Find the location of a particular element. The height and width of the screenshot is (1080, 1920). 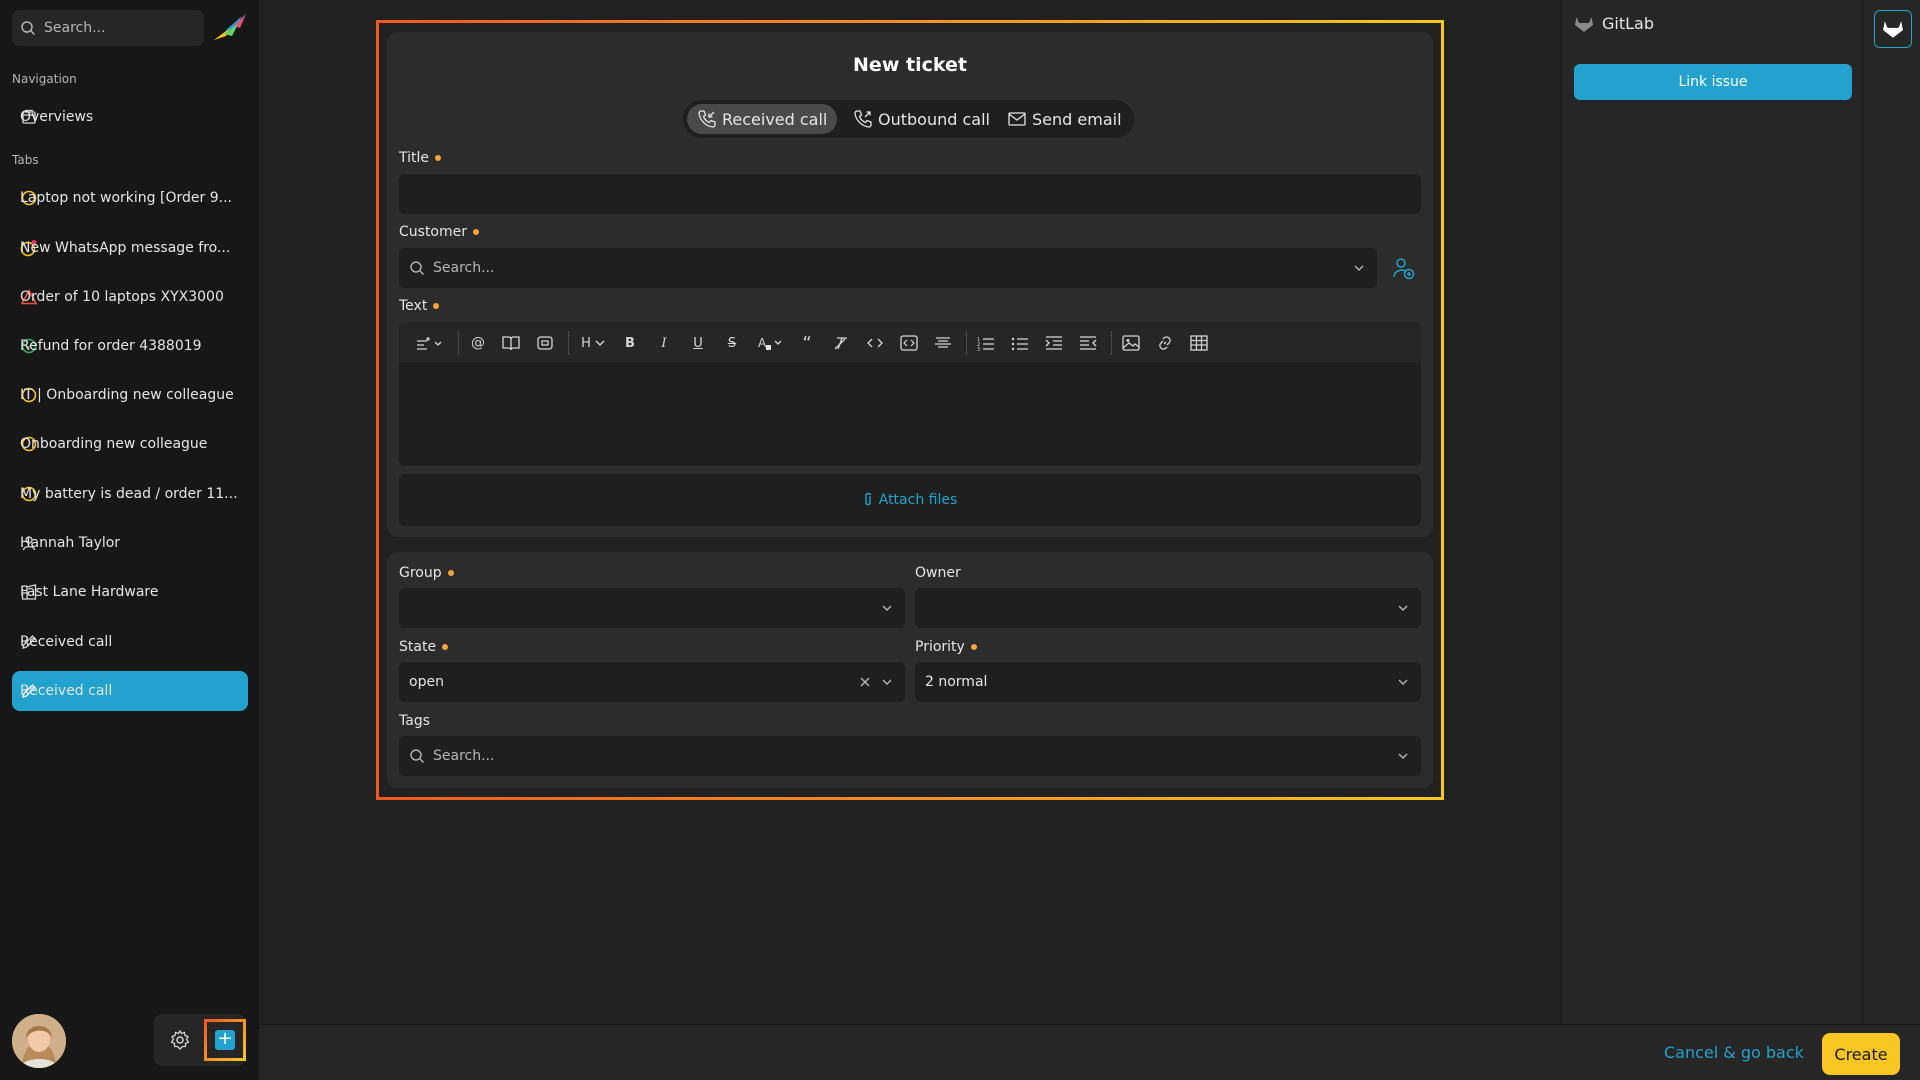

italic-icon: I is located at coordinates (664, 343).